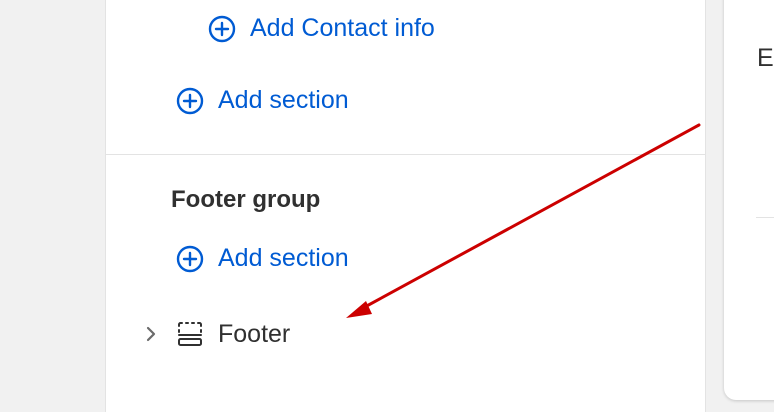 This screenshot has height=412, width=774. What do you see at coordinates (765, 58) in the screenshot?
I see `preview-card-text: E` at bounding box center [765, 58].